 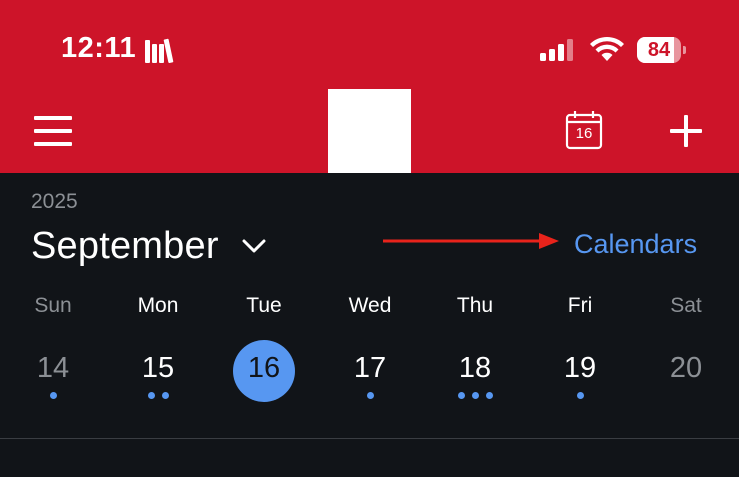 I want to click on app-logo, so click(x=369, y=131).